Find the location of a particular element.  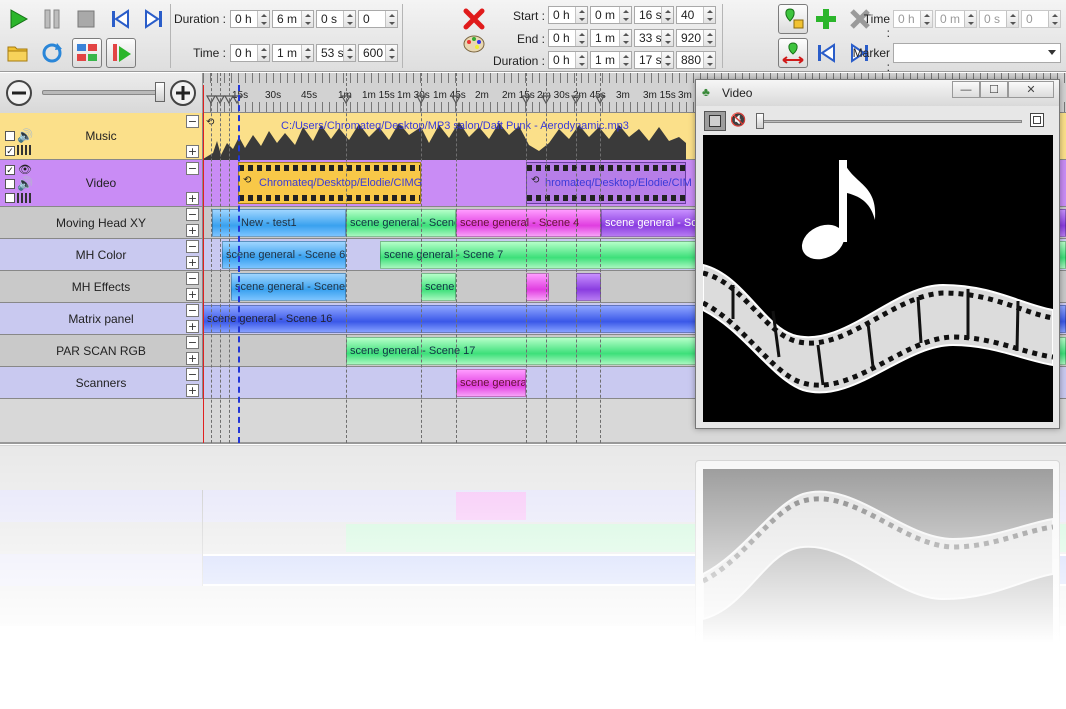

enabled-checkbox is located at coordinates (10, 198).